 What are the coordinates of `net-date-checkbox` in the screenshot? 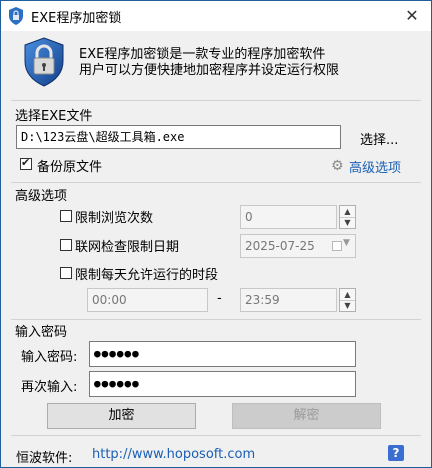 It's located at (66, 245).